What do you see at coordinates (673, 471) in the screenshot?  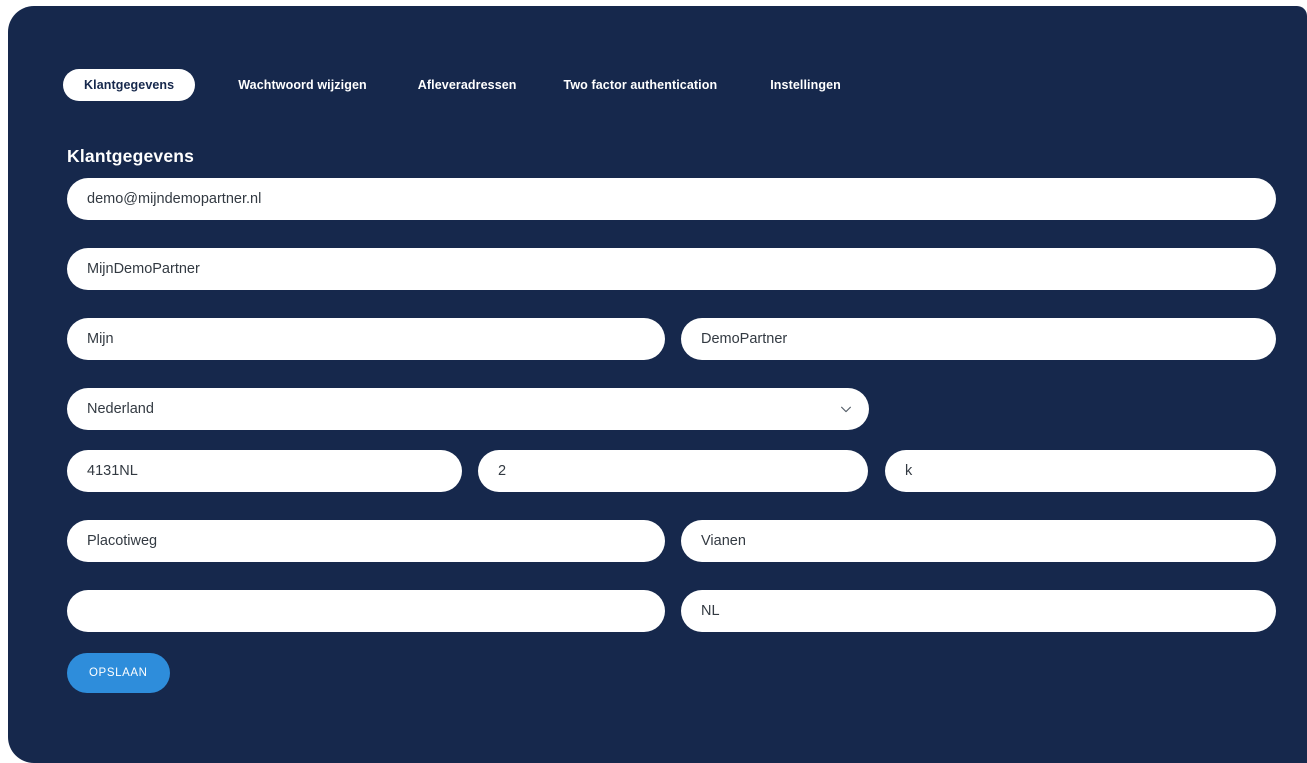 I see `house-number-field: 2` at bounding box center [673, 471].